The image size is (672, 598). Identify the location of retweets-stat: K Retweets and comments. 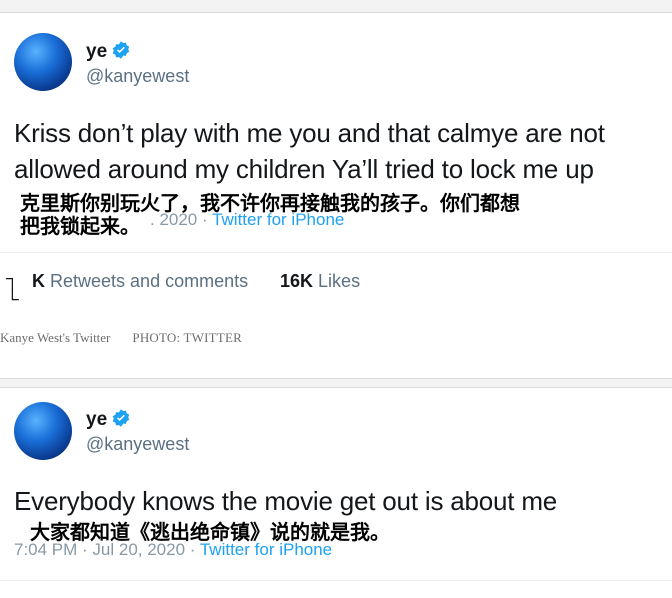
(140, 281).